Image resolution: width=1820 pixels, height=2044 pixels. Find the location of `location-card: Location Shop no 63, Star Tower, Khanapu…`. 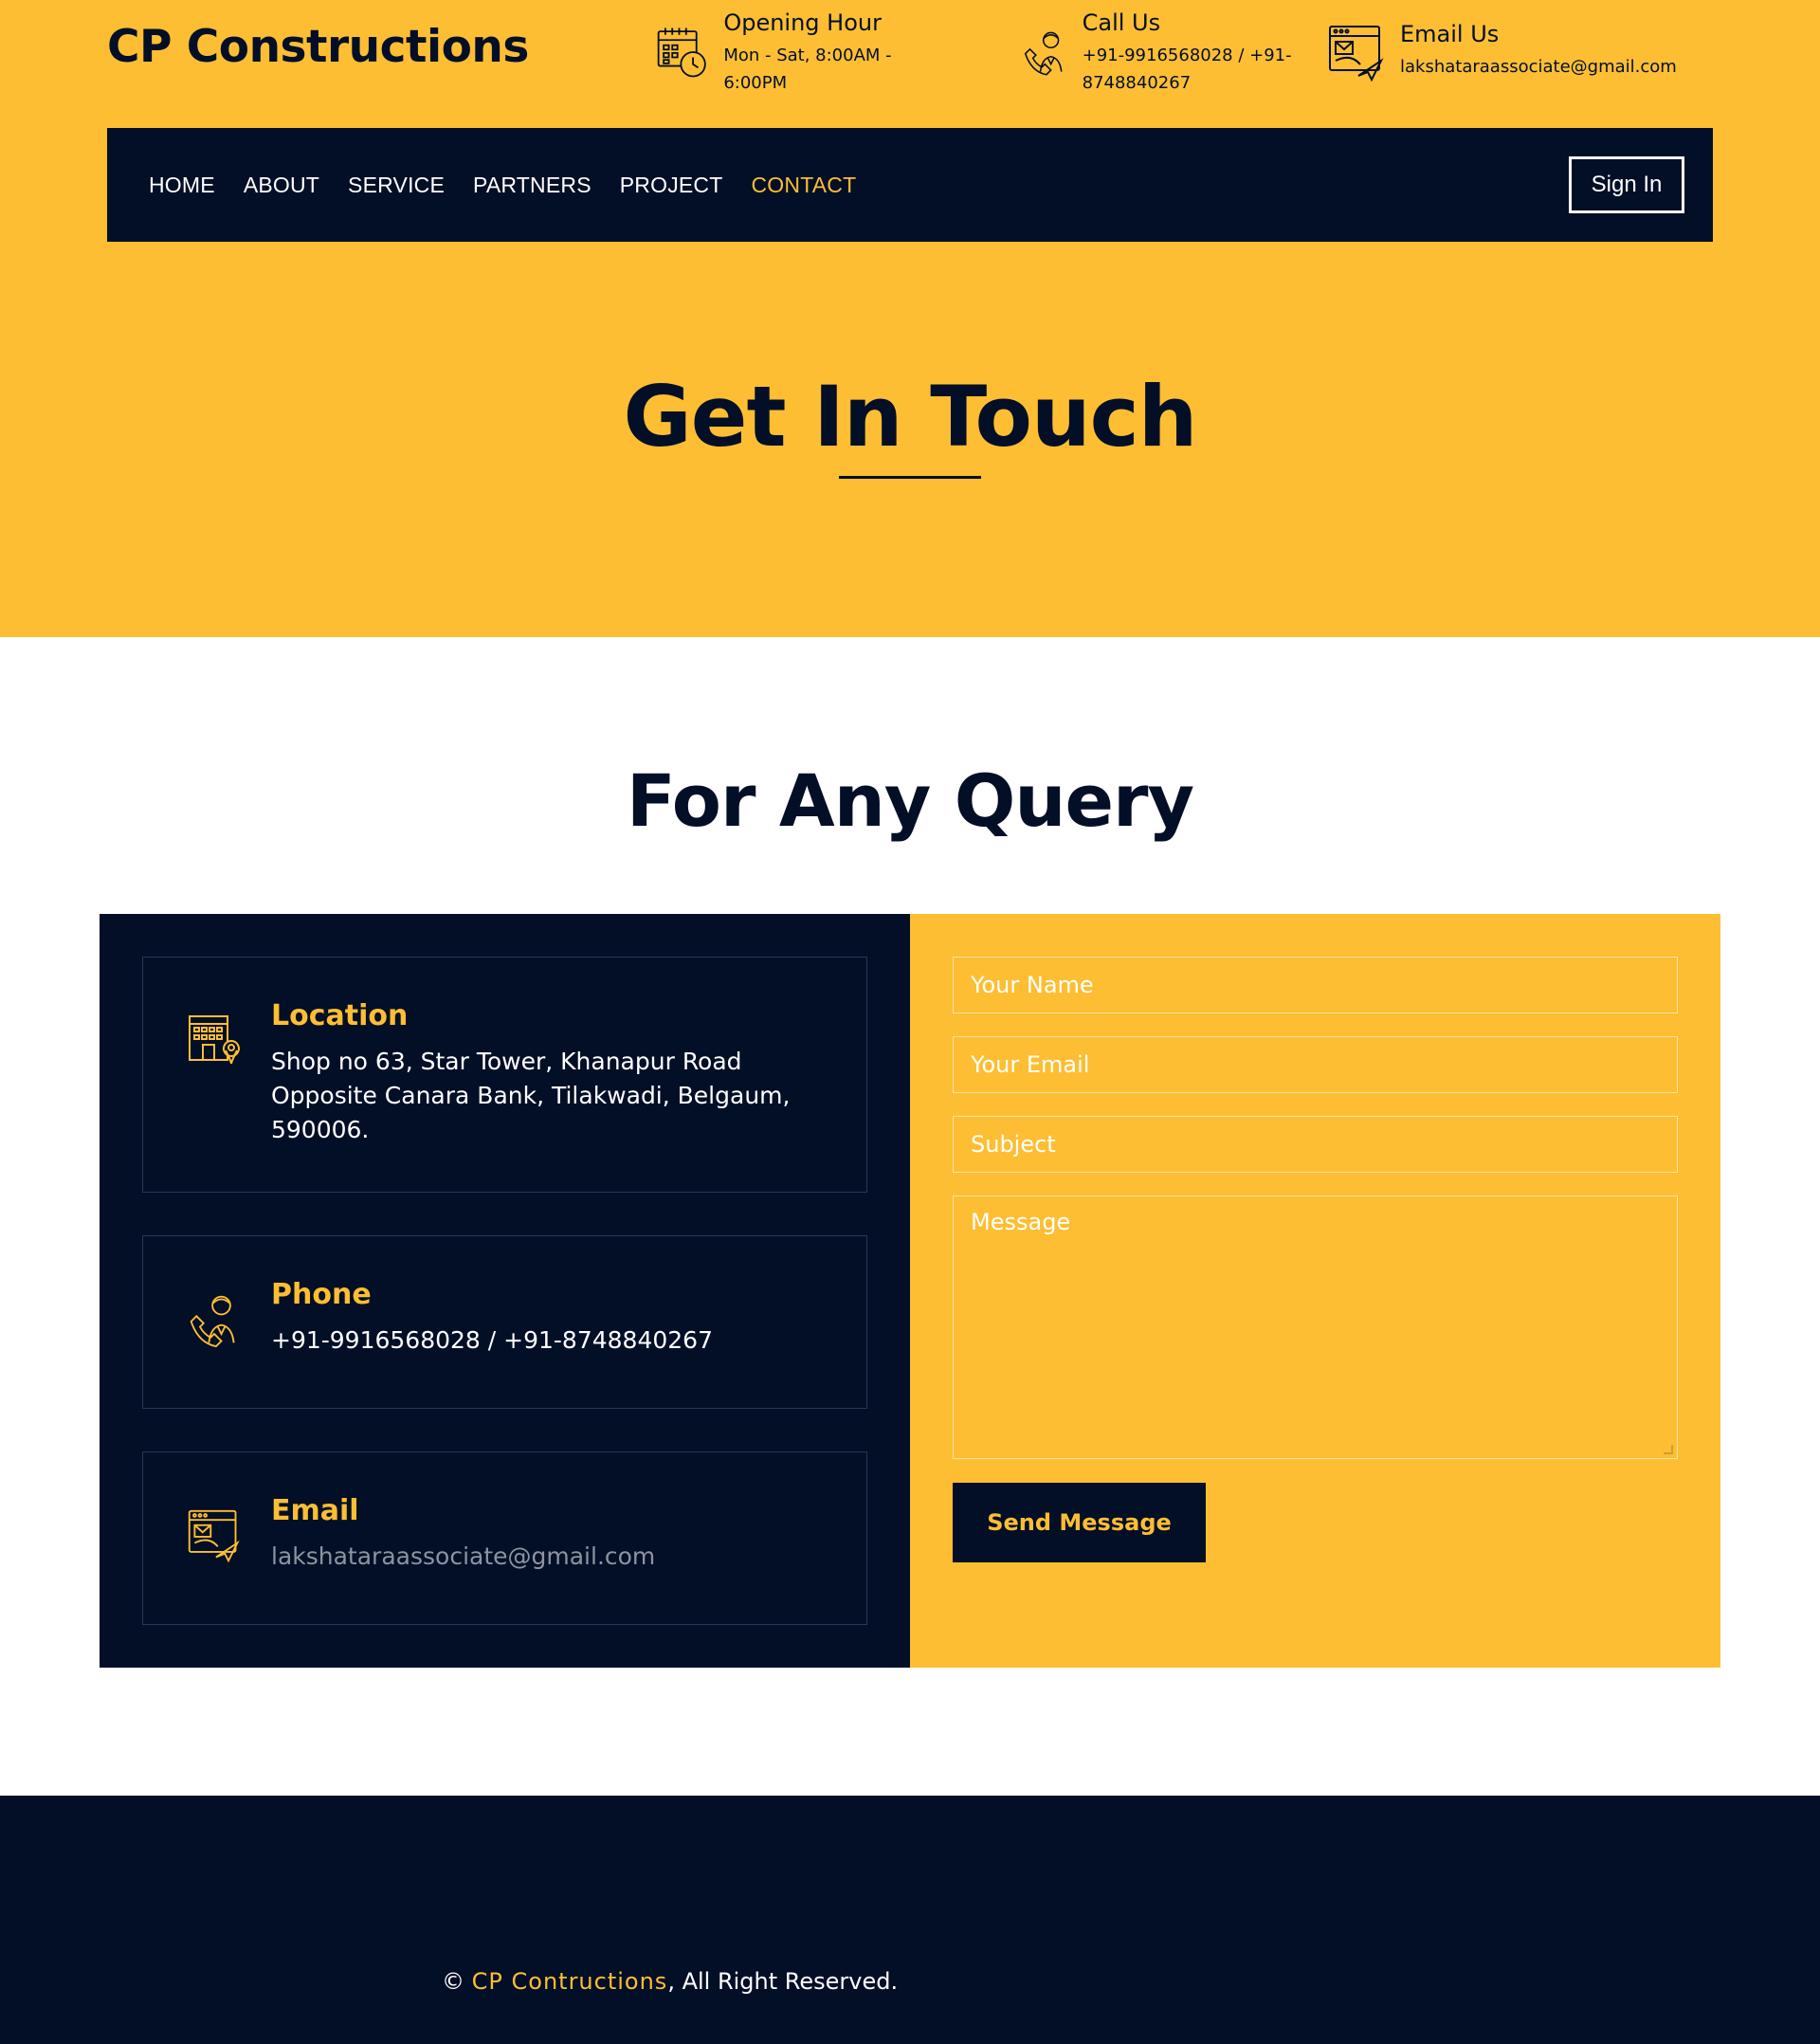

location-card: Location Shop no 63, Star Tower, Khanapu… is located at coordinates (504, 1075).